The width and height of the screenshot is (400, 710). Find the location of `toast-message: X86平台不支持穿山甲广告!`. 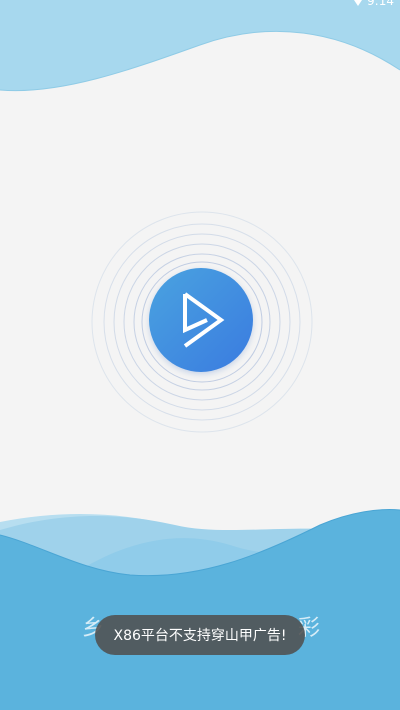

toast-message: X86平台不支持穿山甲广告! is located at coordinates (200, 635).